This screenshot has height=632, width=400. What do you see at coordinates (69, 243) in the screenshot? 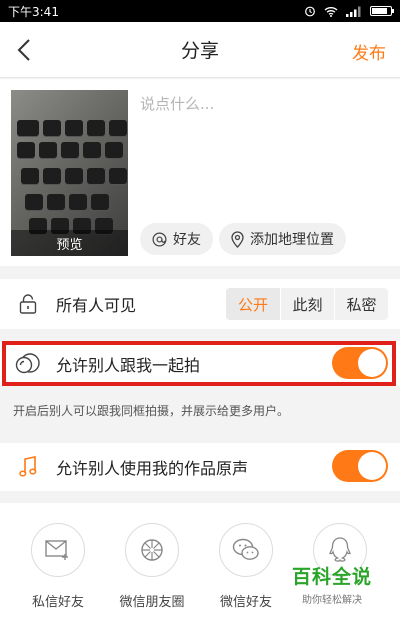
I see `preview-label: 预览` at bounding box center [69, 243].